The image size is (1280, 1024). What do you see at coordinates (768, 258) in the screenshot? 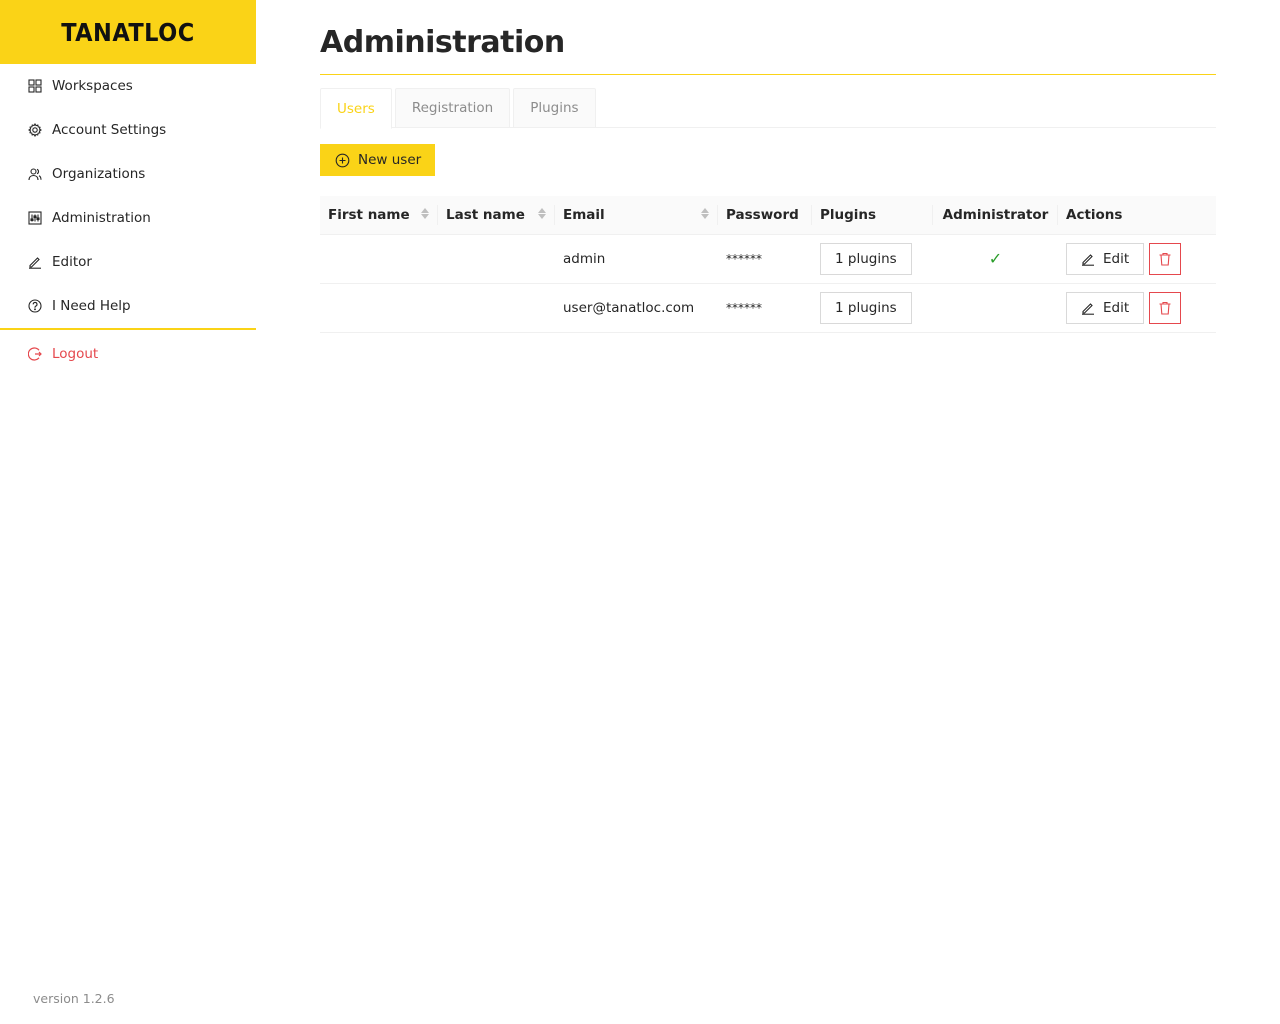
I see `table-row: admin ****** 1 plugins ✓ Edit` at bounding box center [768, 258].